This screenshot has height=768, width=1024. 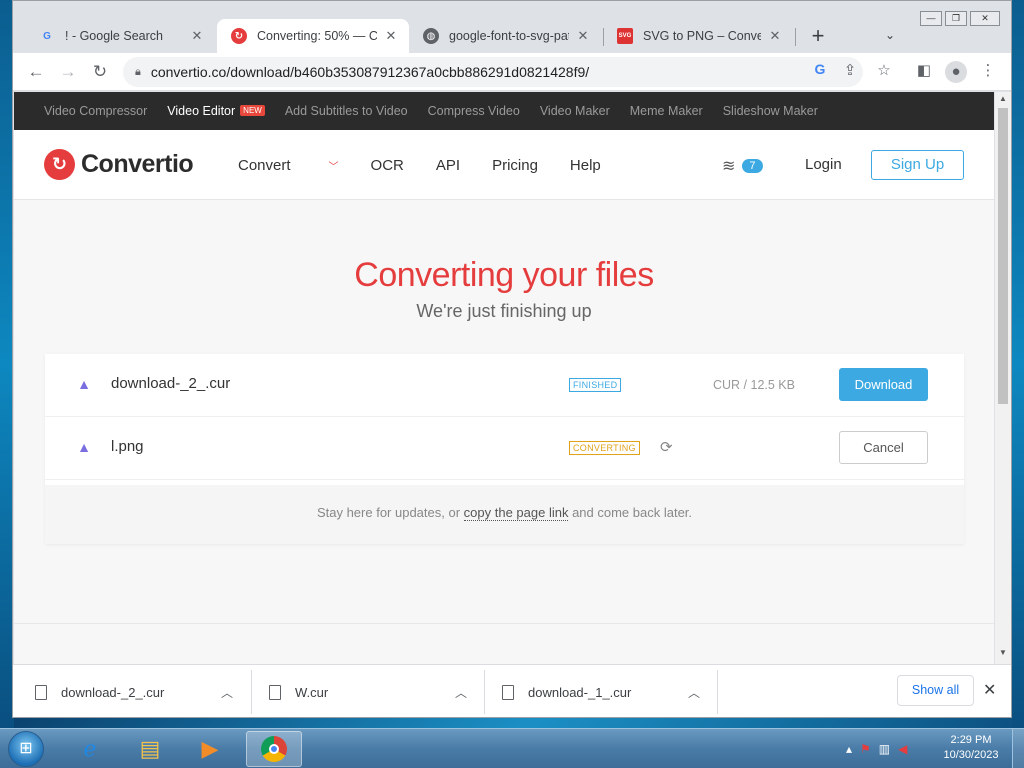 I want to click on convertio-logo: ↻ Convertio, so click(x=119, y=164).